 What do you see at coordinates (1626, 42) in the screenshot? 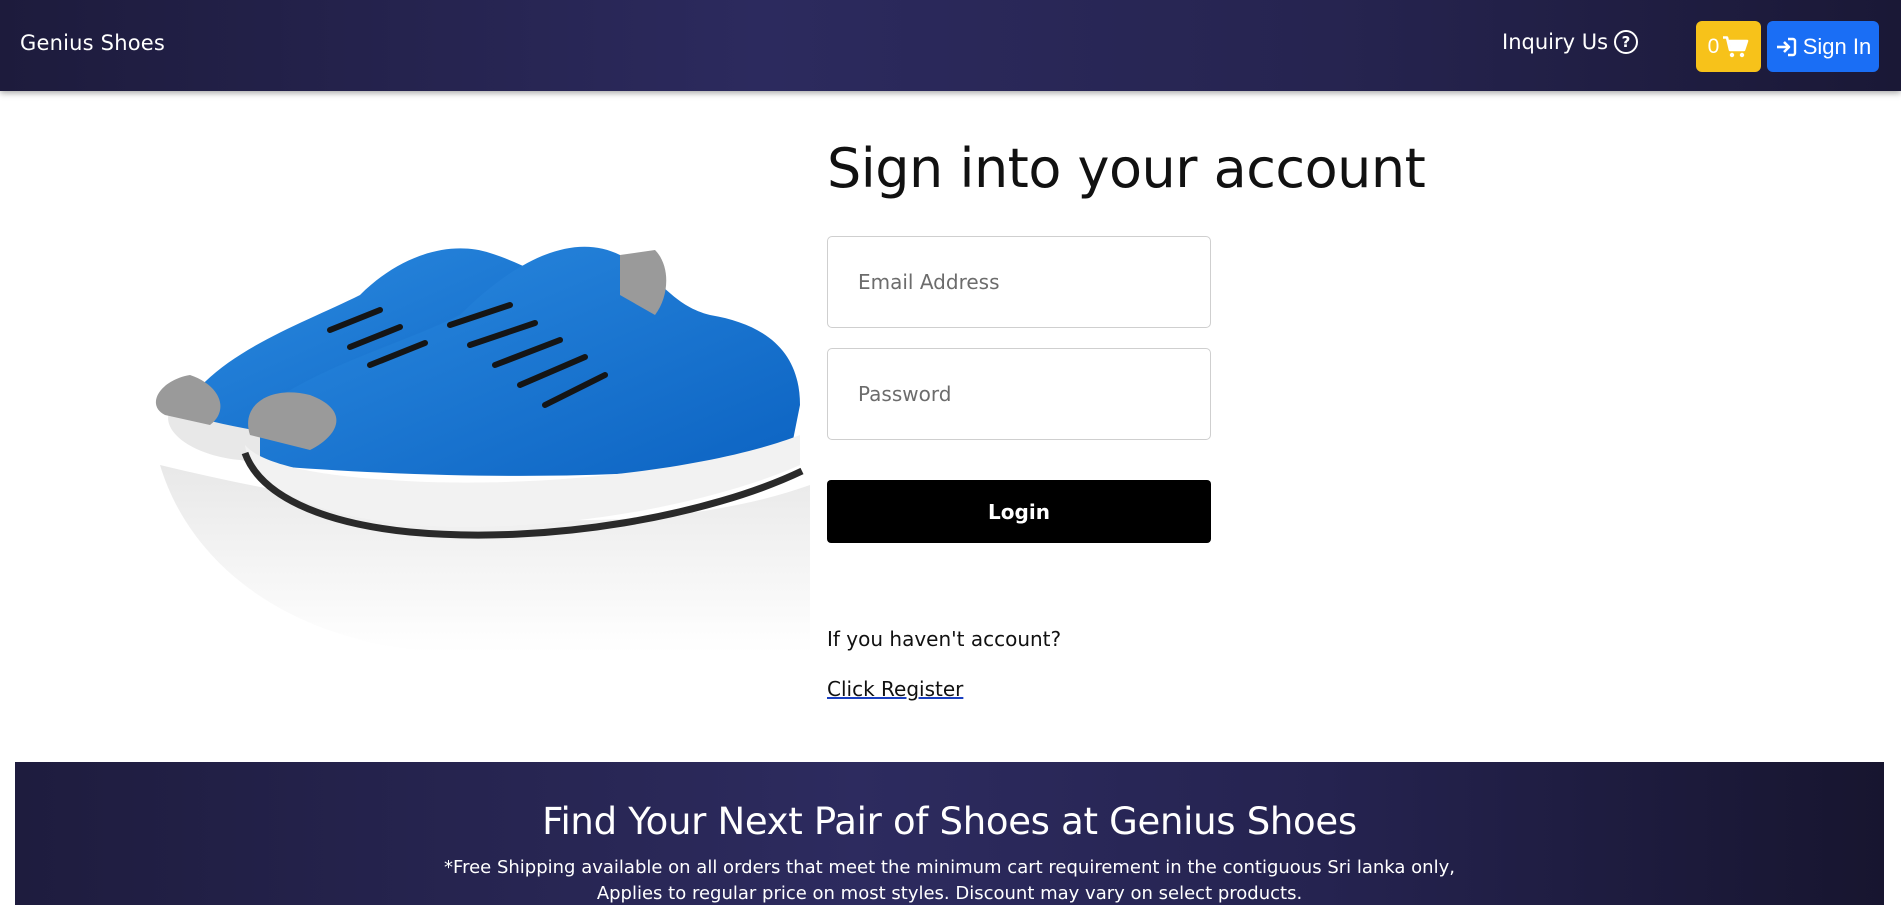
I see `question-circle-icon: ?` at bounding box center [1626, 42].